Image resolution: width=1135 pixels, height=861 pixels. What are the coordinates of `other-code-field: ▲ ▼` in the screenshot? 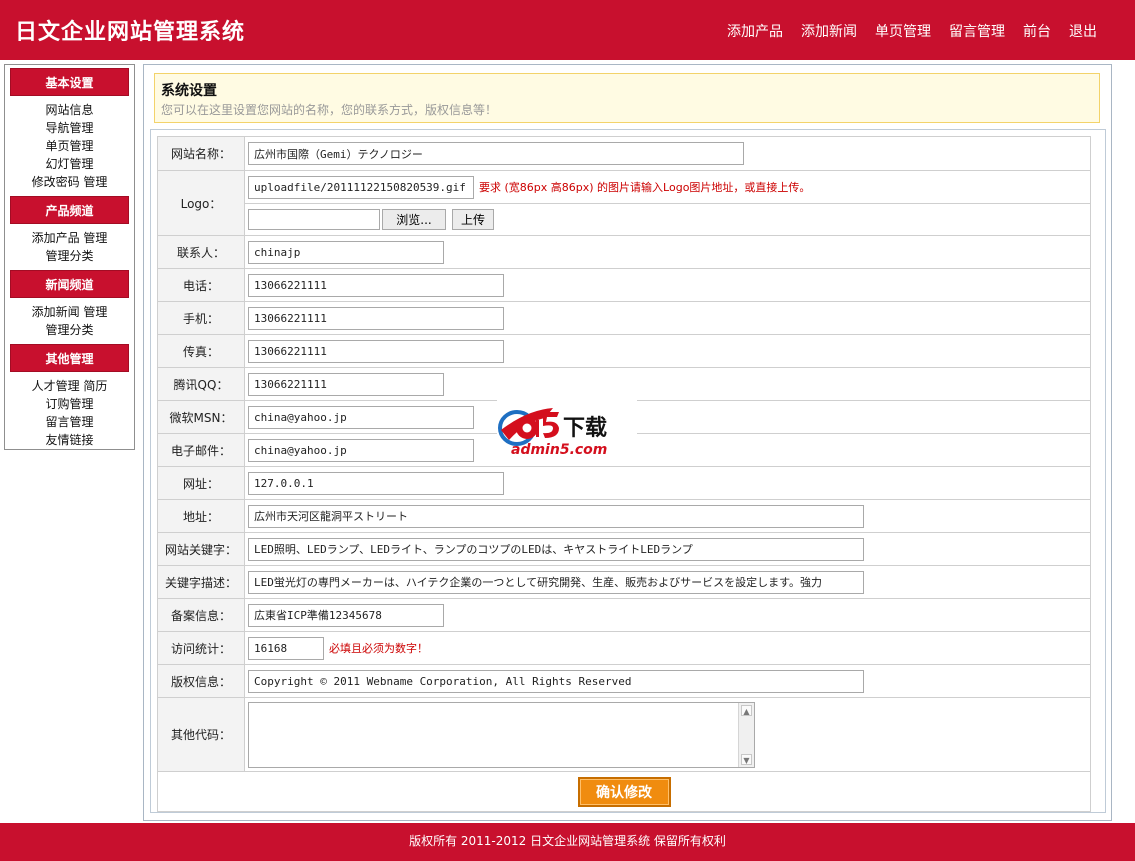 It's located at (501, 734).